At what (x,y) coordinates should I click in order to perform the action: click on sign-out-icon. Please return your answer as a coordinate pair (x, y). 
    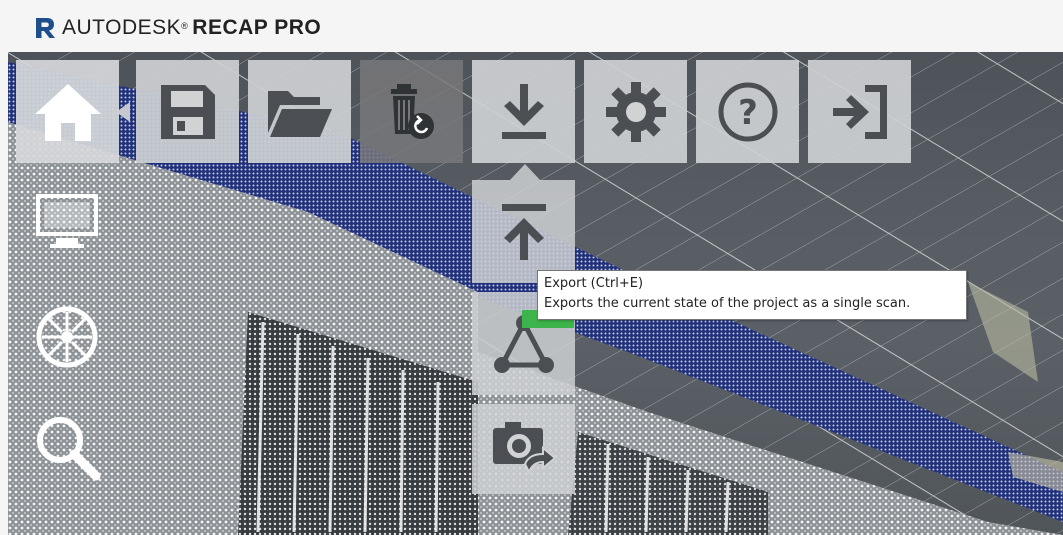
    Looking at the image, I should click on (859, 111).